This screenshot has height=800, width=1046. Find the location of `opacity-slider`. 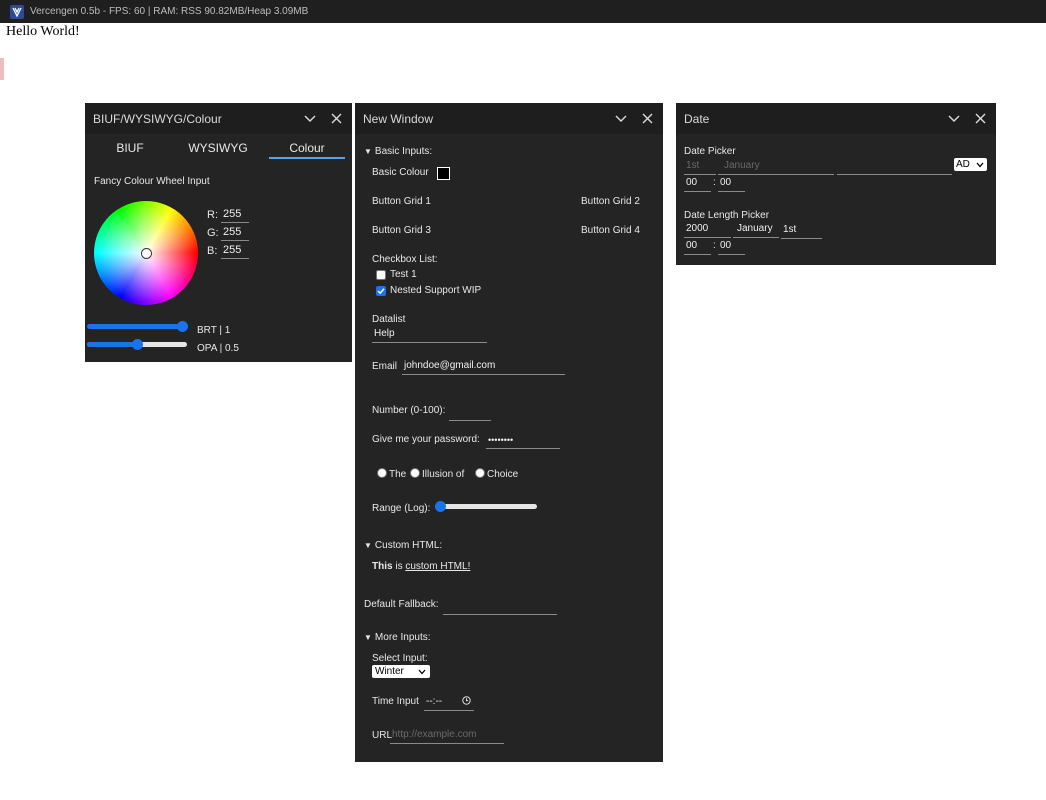

opacity-slider is located at coordinates (137, 344).